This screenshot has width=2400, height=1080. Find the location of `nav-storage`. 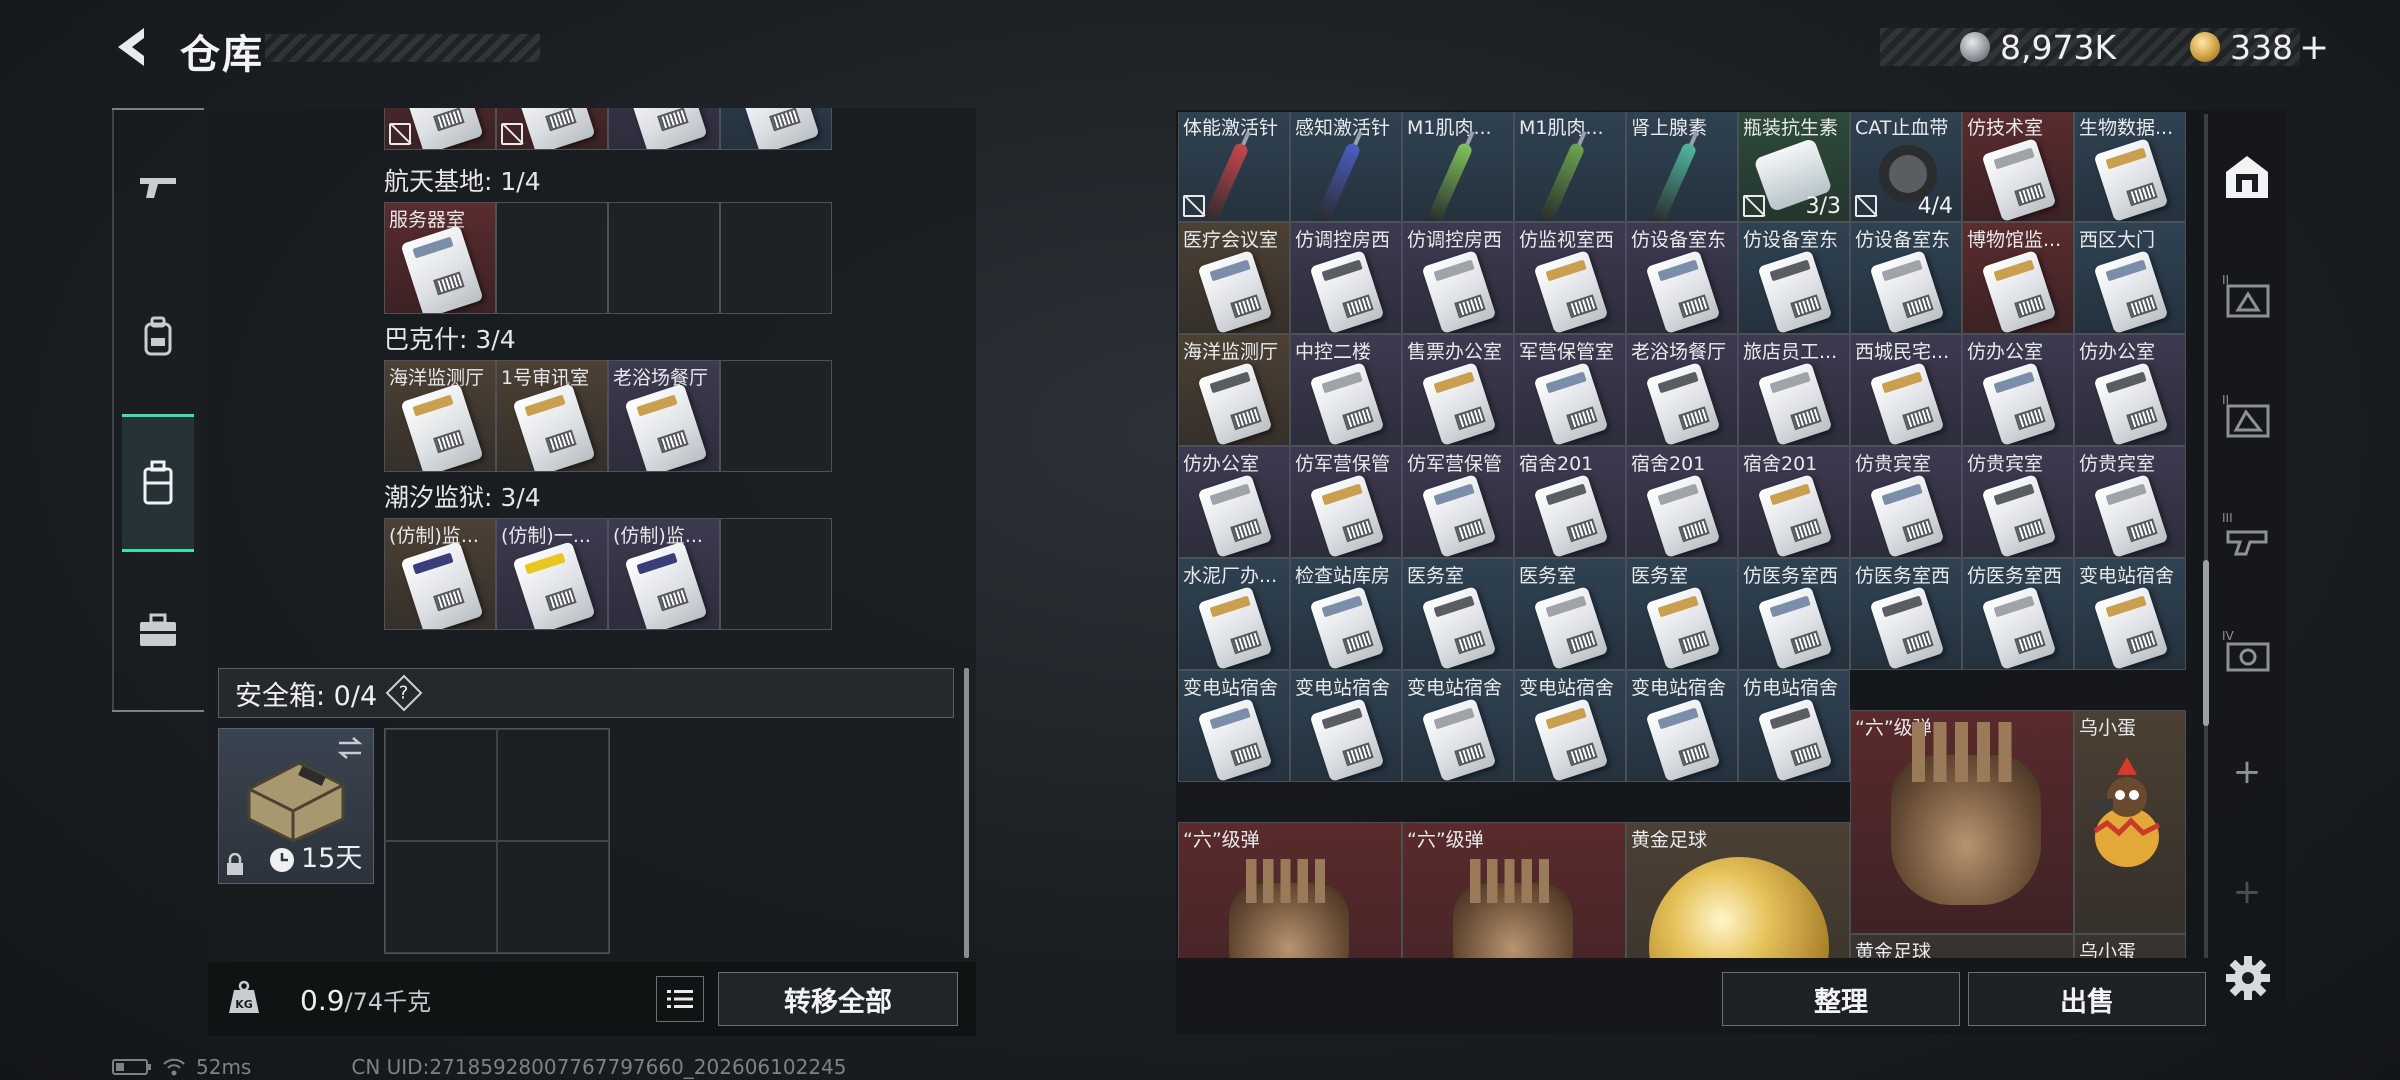

nav-storage is located at coordinates (158, 483).